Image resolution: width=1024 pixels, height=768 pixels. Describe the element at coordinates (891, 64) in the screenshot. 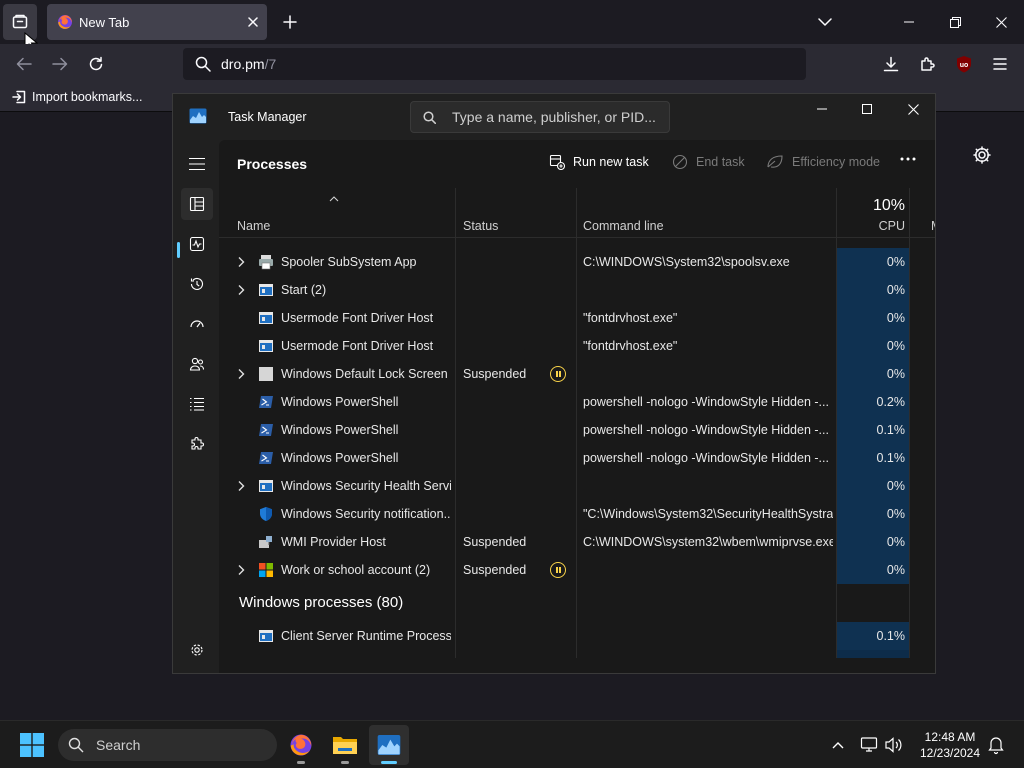

I see `downloads-button` at that location.